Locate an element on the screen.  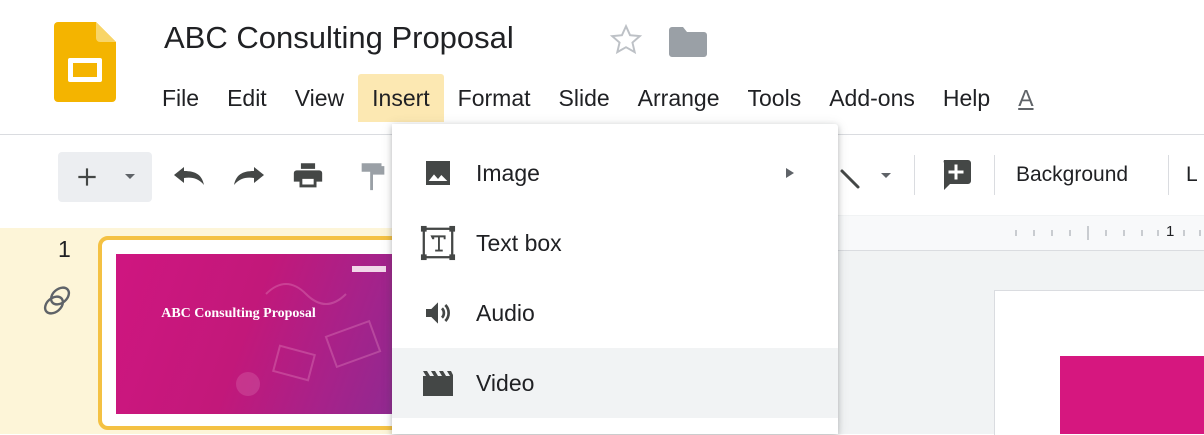
slides-logo-icon is located at coordinates (85, 62).